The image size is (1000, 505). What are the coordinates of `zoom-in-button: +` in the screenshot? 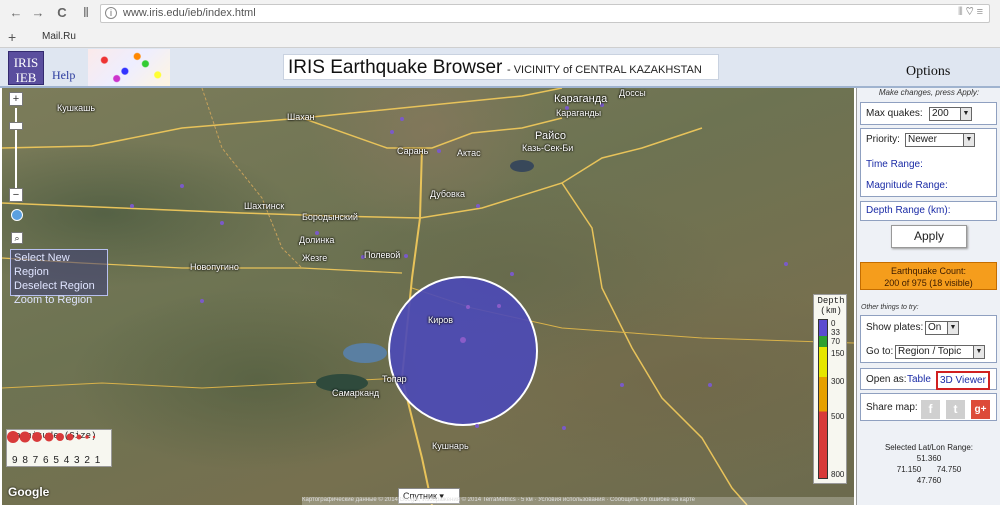 It's located at (16, 99).